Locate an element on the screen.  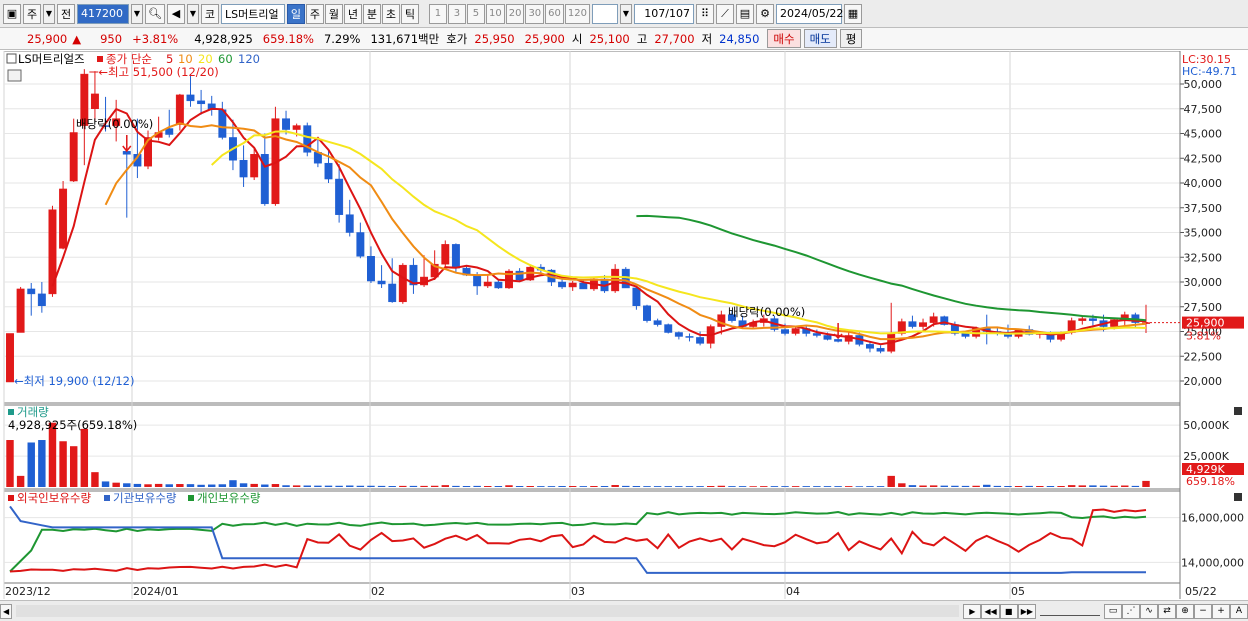
holding-legend: 개인보유수량 is located at coordinates (229, 498).